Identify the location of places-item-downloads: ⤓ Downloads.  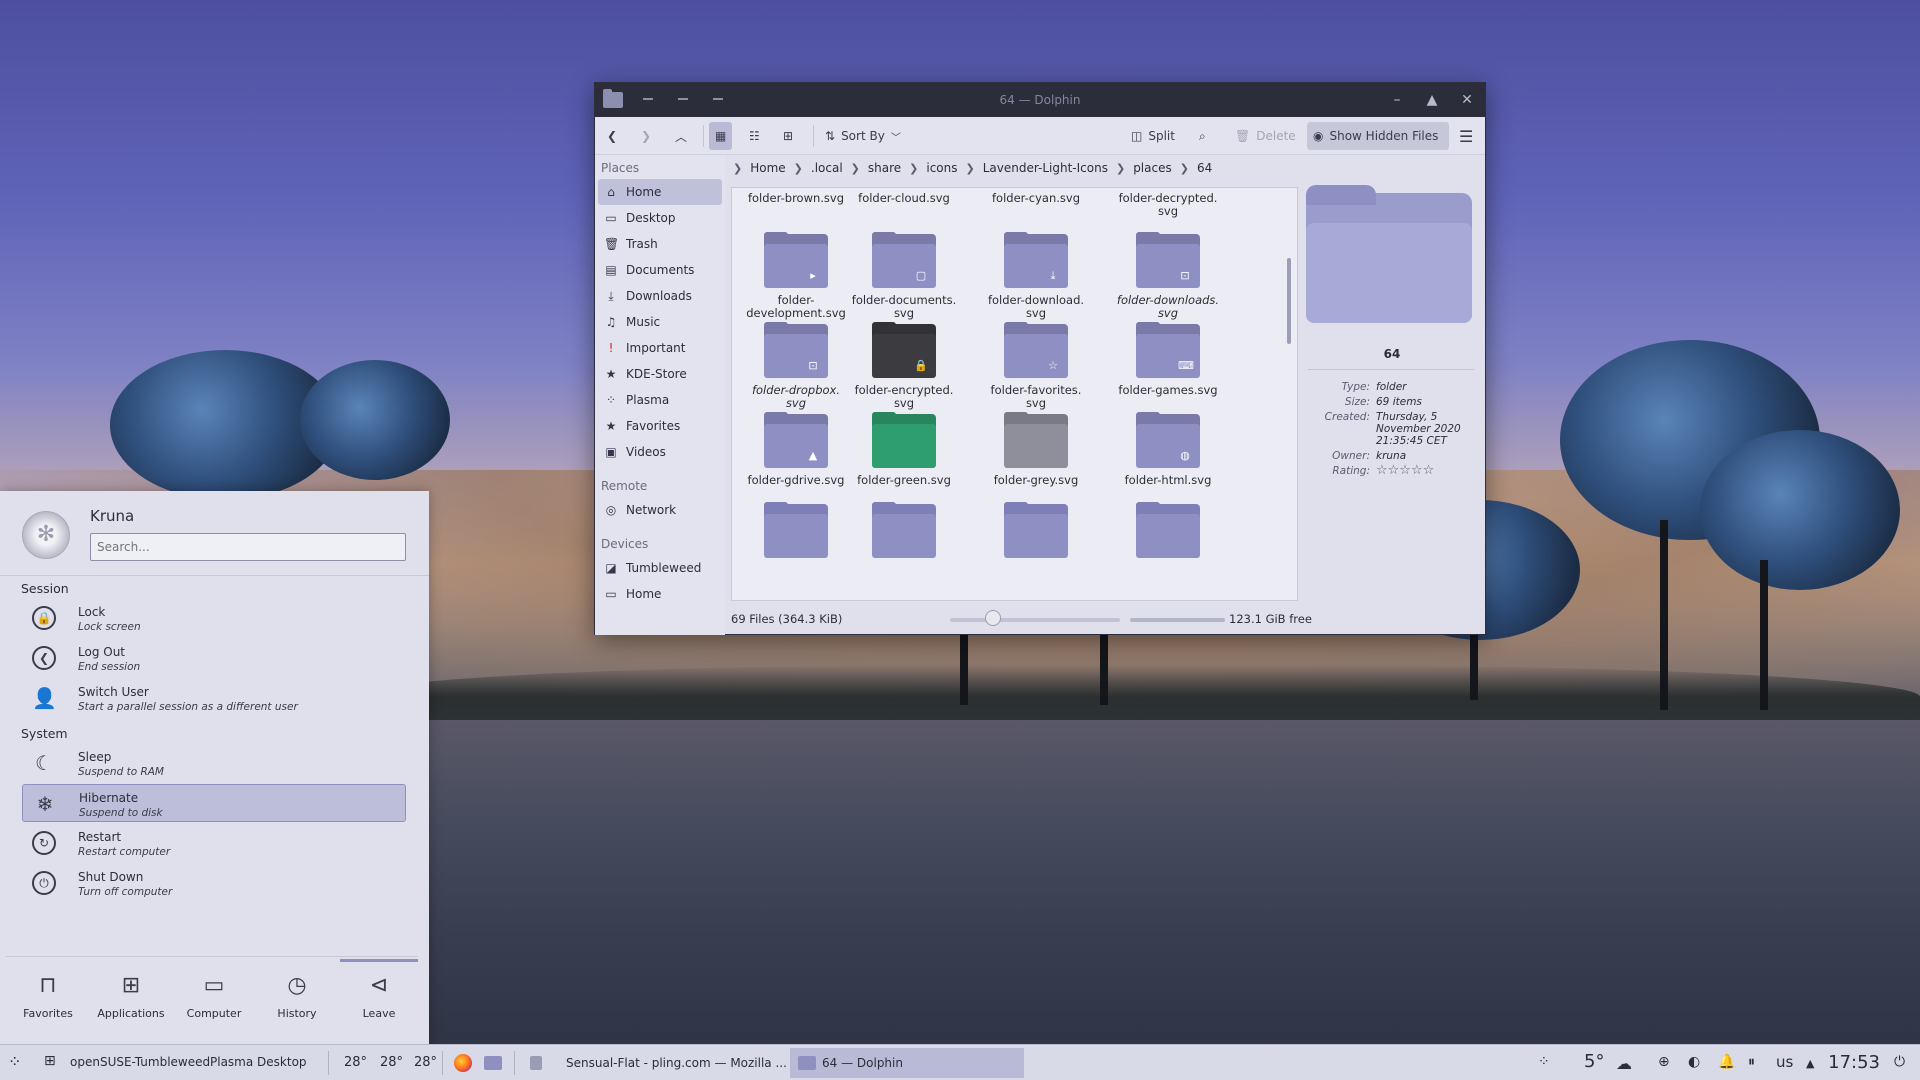
(660, 296).